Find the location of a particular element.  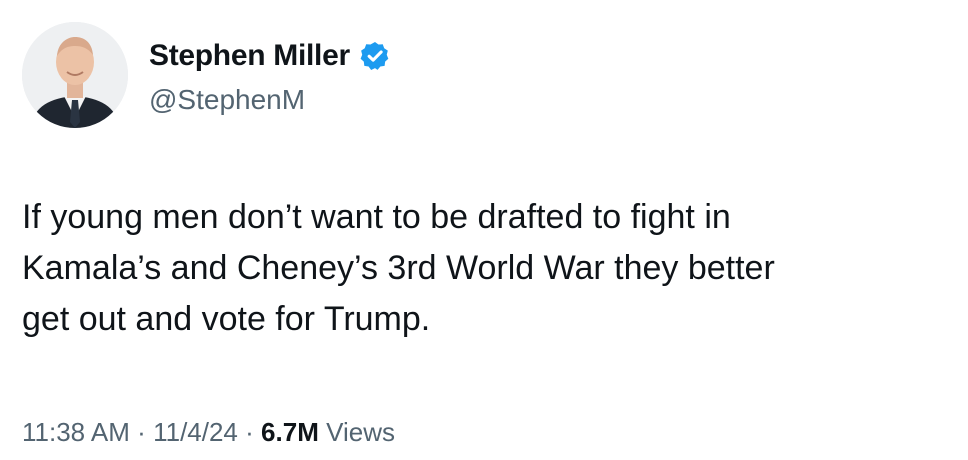

tweet-meta: 11:38 AM · 11/4/24 · 6.7M Views is located at coordinates (208, 432).